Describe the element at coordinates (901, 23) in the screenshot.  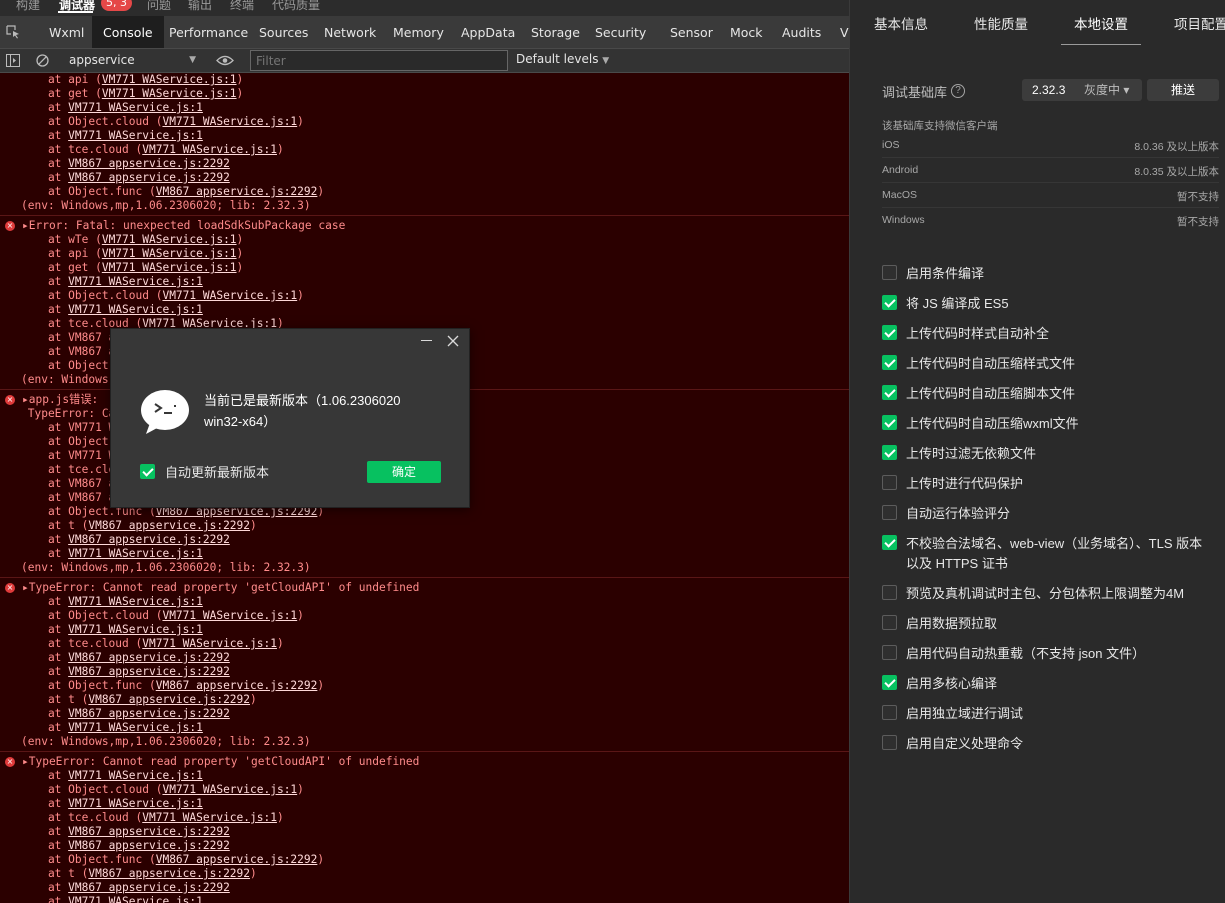
I see `tab-basic-info: 基本信息` at that location.